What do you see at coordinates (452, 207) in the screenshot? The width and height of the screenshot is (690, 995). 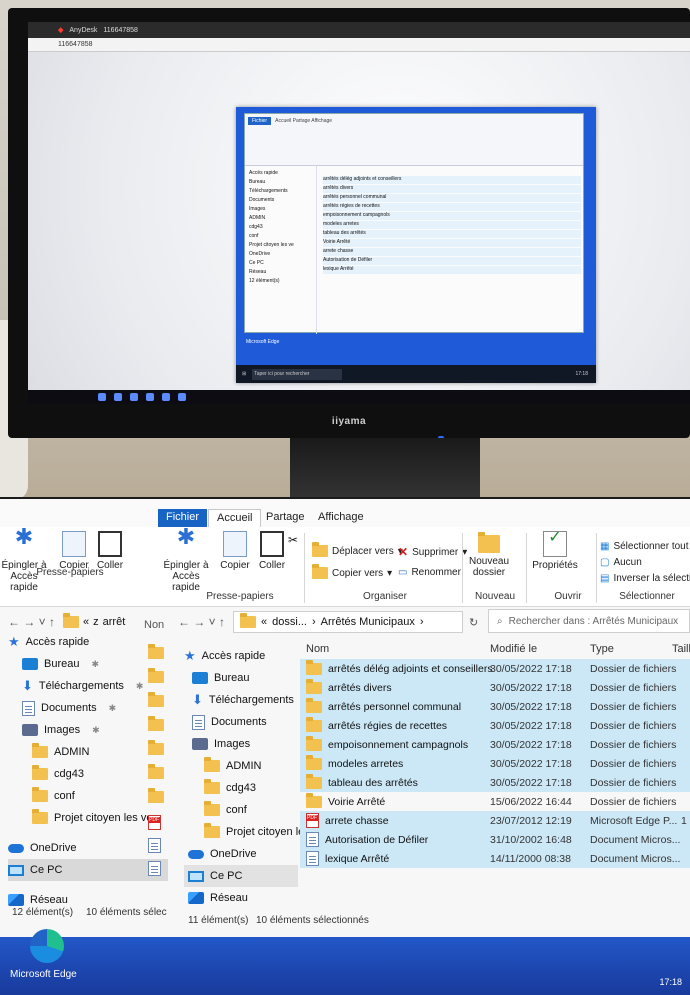 I see `remote-file-row: arrêtés régies de recettes` at bounding box center [452, 207].